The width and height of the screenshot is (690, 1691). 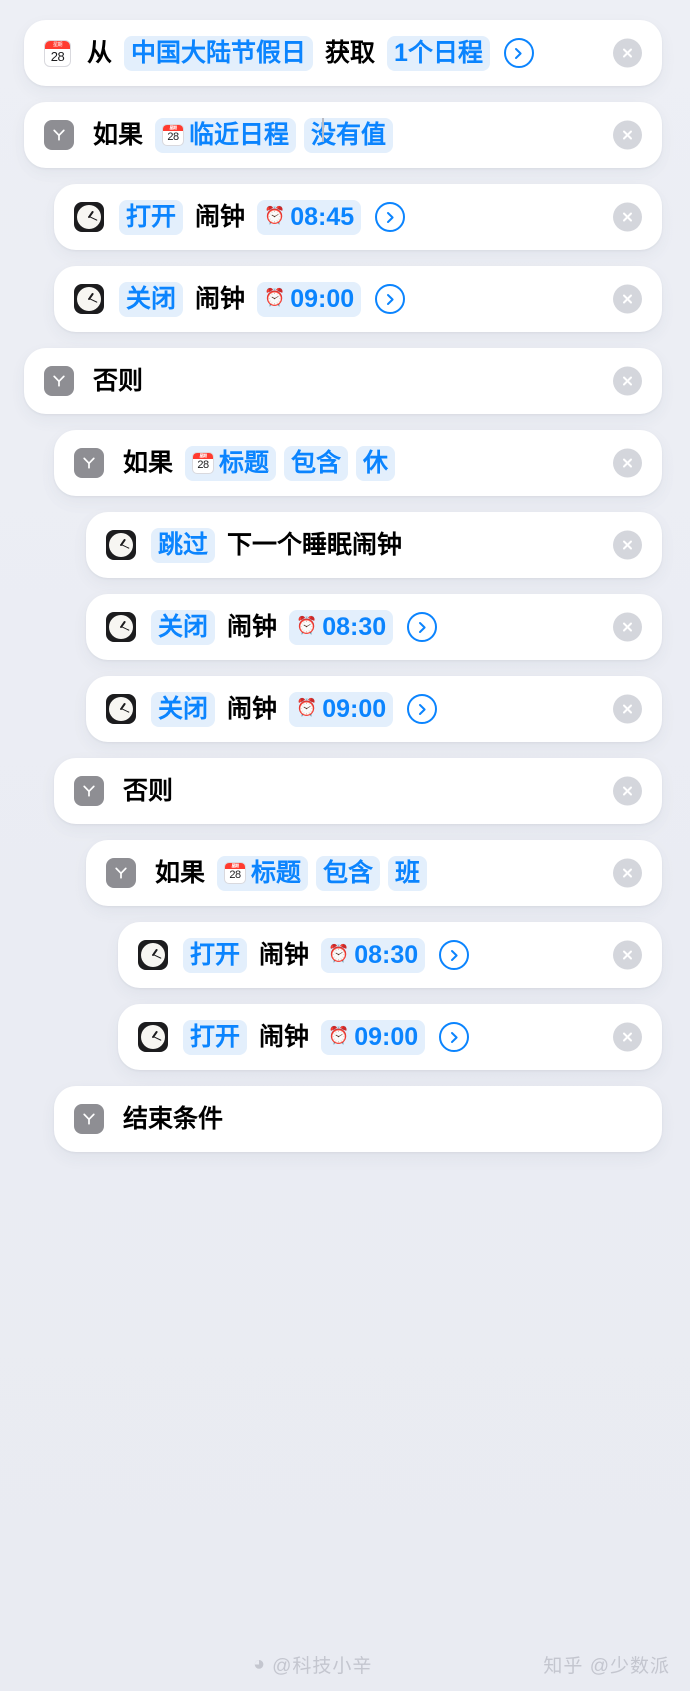 I want to click on action-row: 打开 闹钟 ⏰ 08:45, so click(x=339, y=217).